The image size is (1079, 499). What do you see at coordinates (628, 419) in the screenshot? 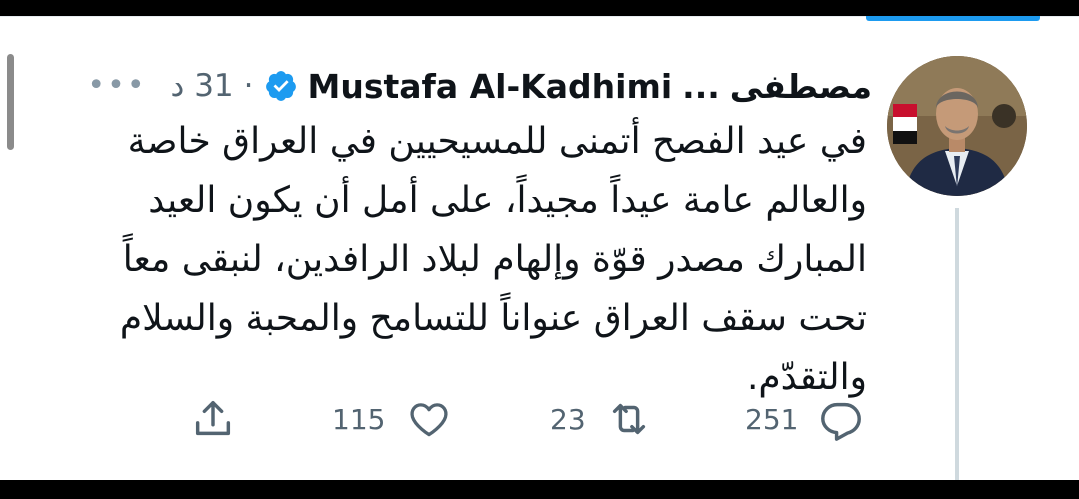
I see `retweet-icon` at bounding box center [628, 419].